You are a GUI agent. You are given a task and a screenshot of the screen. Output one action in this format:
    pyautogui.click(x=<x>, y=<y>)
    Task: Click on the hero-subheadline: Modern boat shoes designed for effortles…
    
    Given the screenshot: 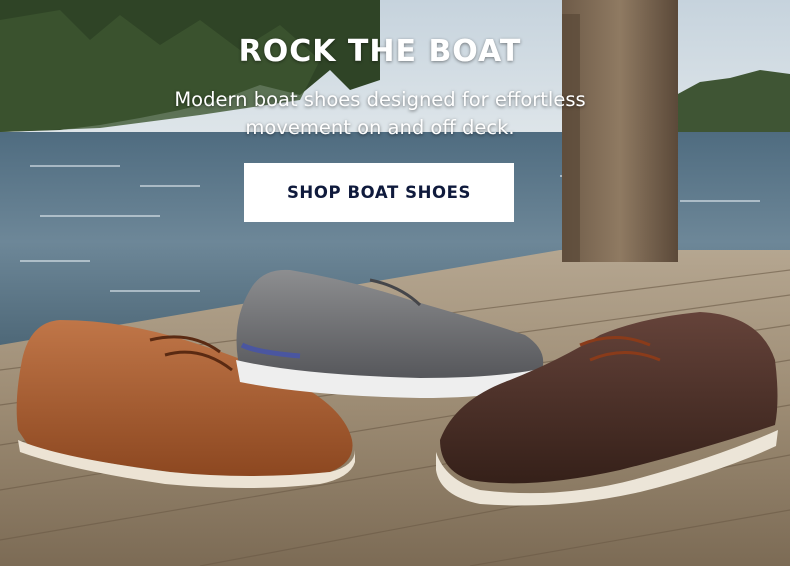 What is the action you would take?
    pyautogui.click(x=380, y=113)
    